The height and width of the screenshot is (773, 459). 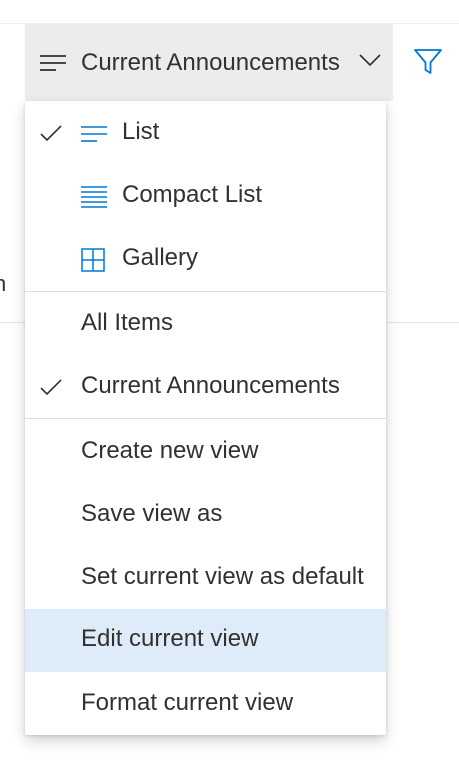 I want to click on menu-item-format-current-view: Format current view, so click(x=205, y=704).